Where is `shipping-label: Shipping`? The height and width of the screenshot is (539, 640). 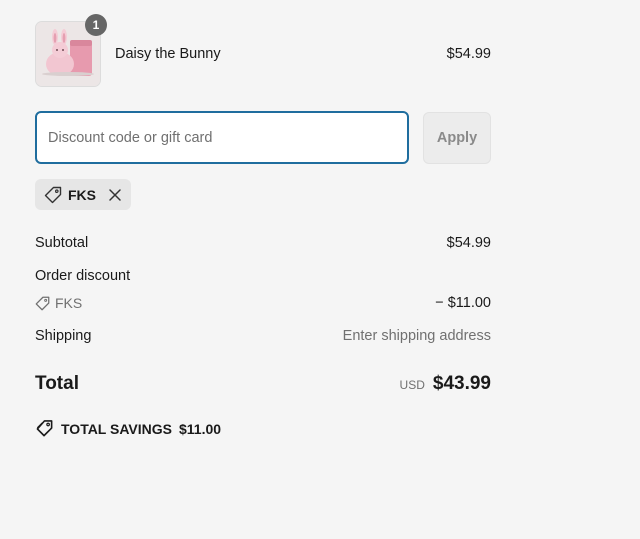
shipping-label: Shipping is located at coordinates (63, 336).